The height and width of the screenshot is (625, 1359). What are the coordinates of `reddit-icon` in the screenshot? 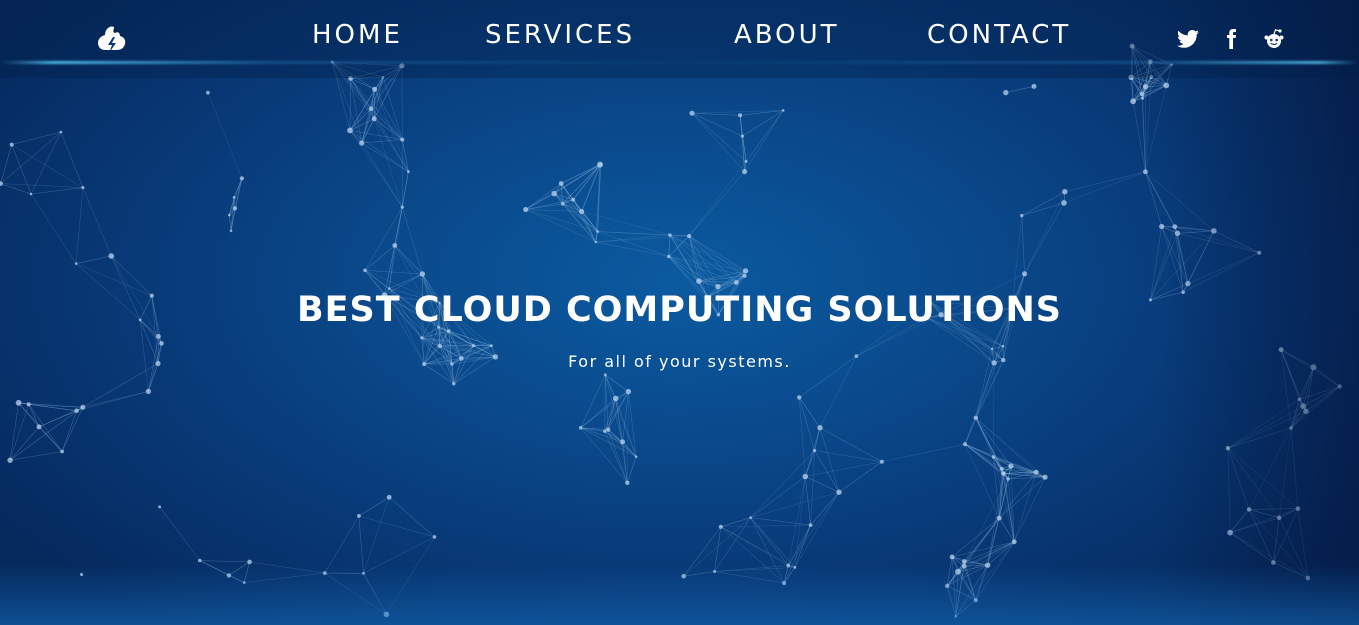 It's located at (1274, 39).